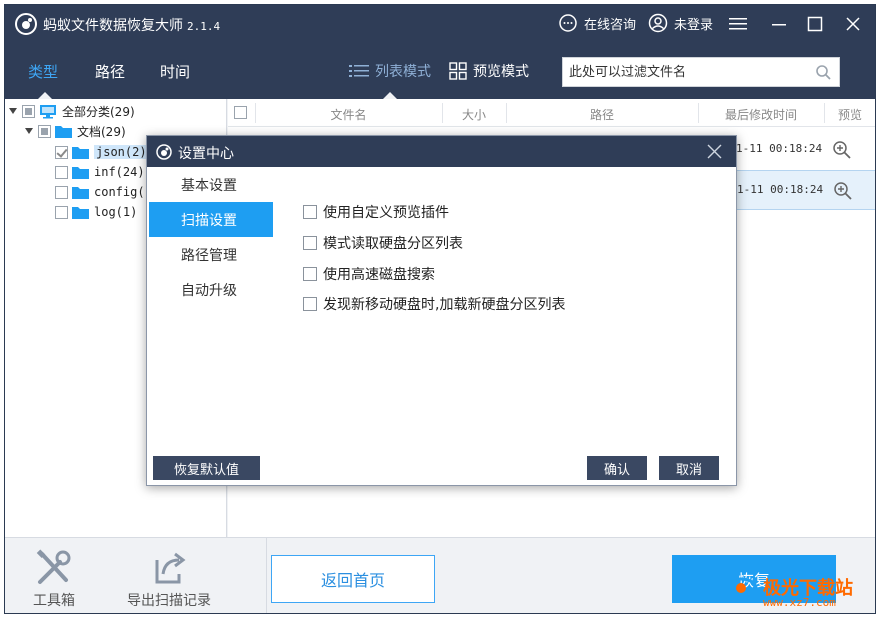 This screenshot has width=880, height=620. Describe the element at coordinates (714, 151) in the screenshot. I see `close-icon` at that location.